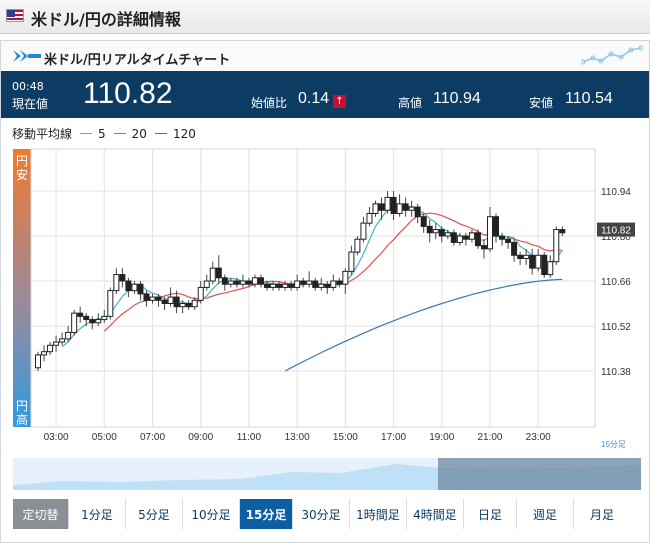 The width and height of the screenshot is (650, 543). What do you see at coordinates (545, 514) in the screenshot?
I see `timeframe-button-9: 週足` at bounding box center [545, 514].